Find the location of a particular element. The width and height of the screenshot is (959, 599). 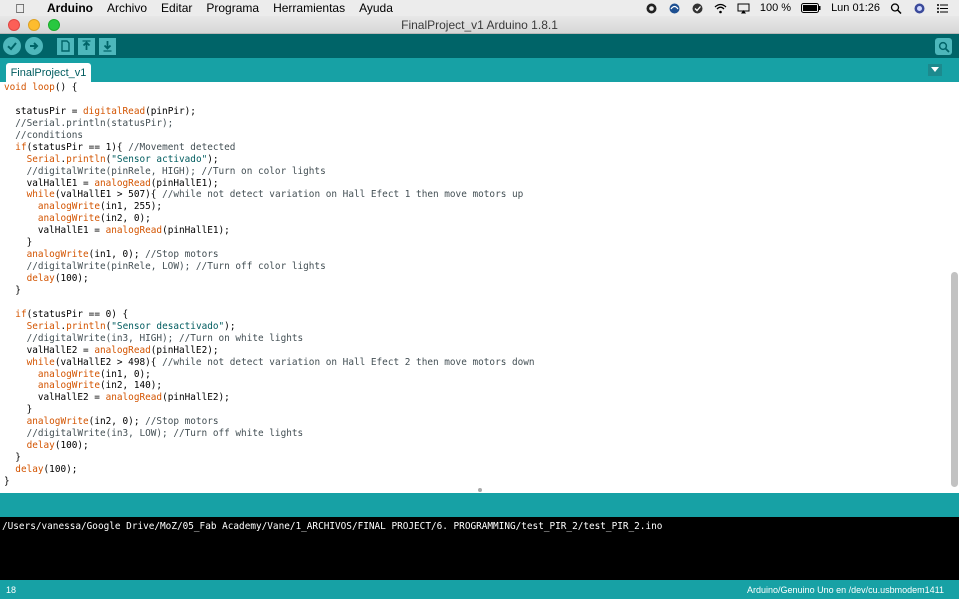

code-line: Serial.println("Sensor desactivado"); is located at coordinates (269, 327).